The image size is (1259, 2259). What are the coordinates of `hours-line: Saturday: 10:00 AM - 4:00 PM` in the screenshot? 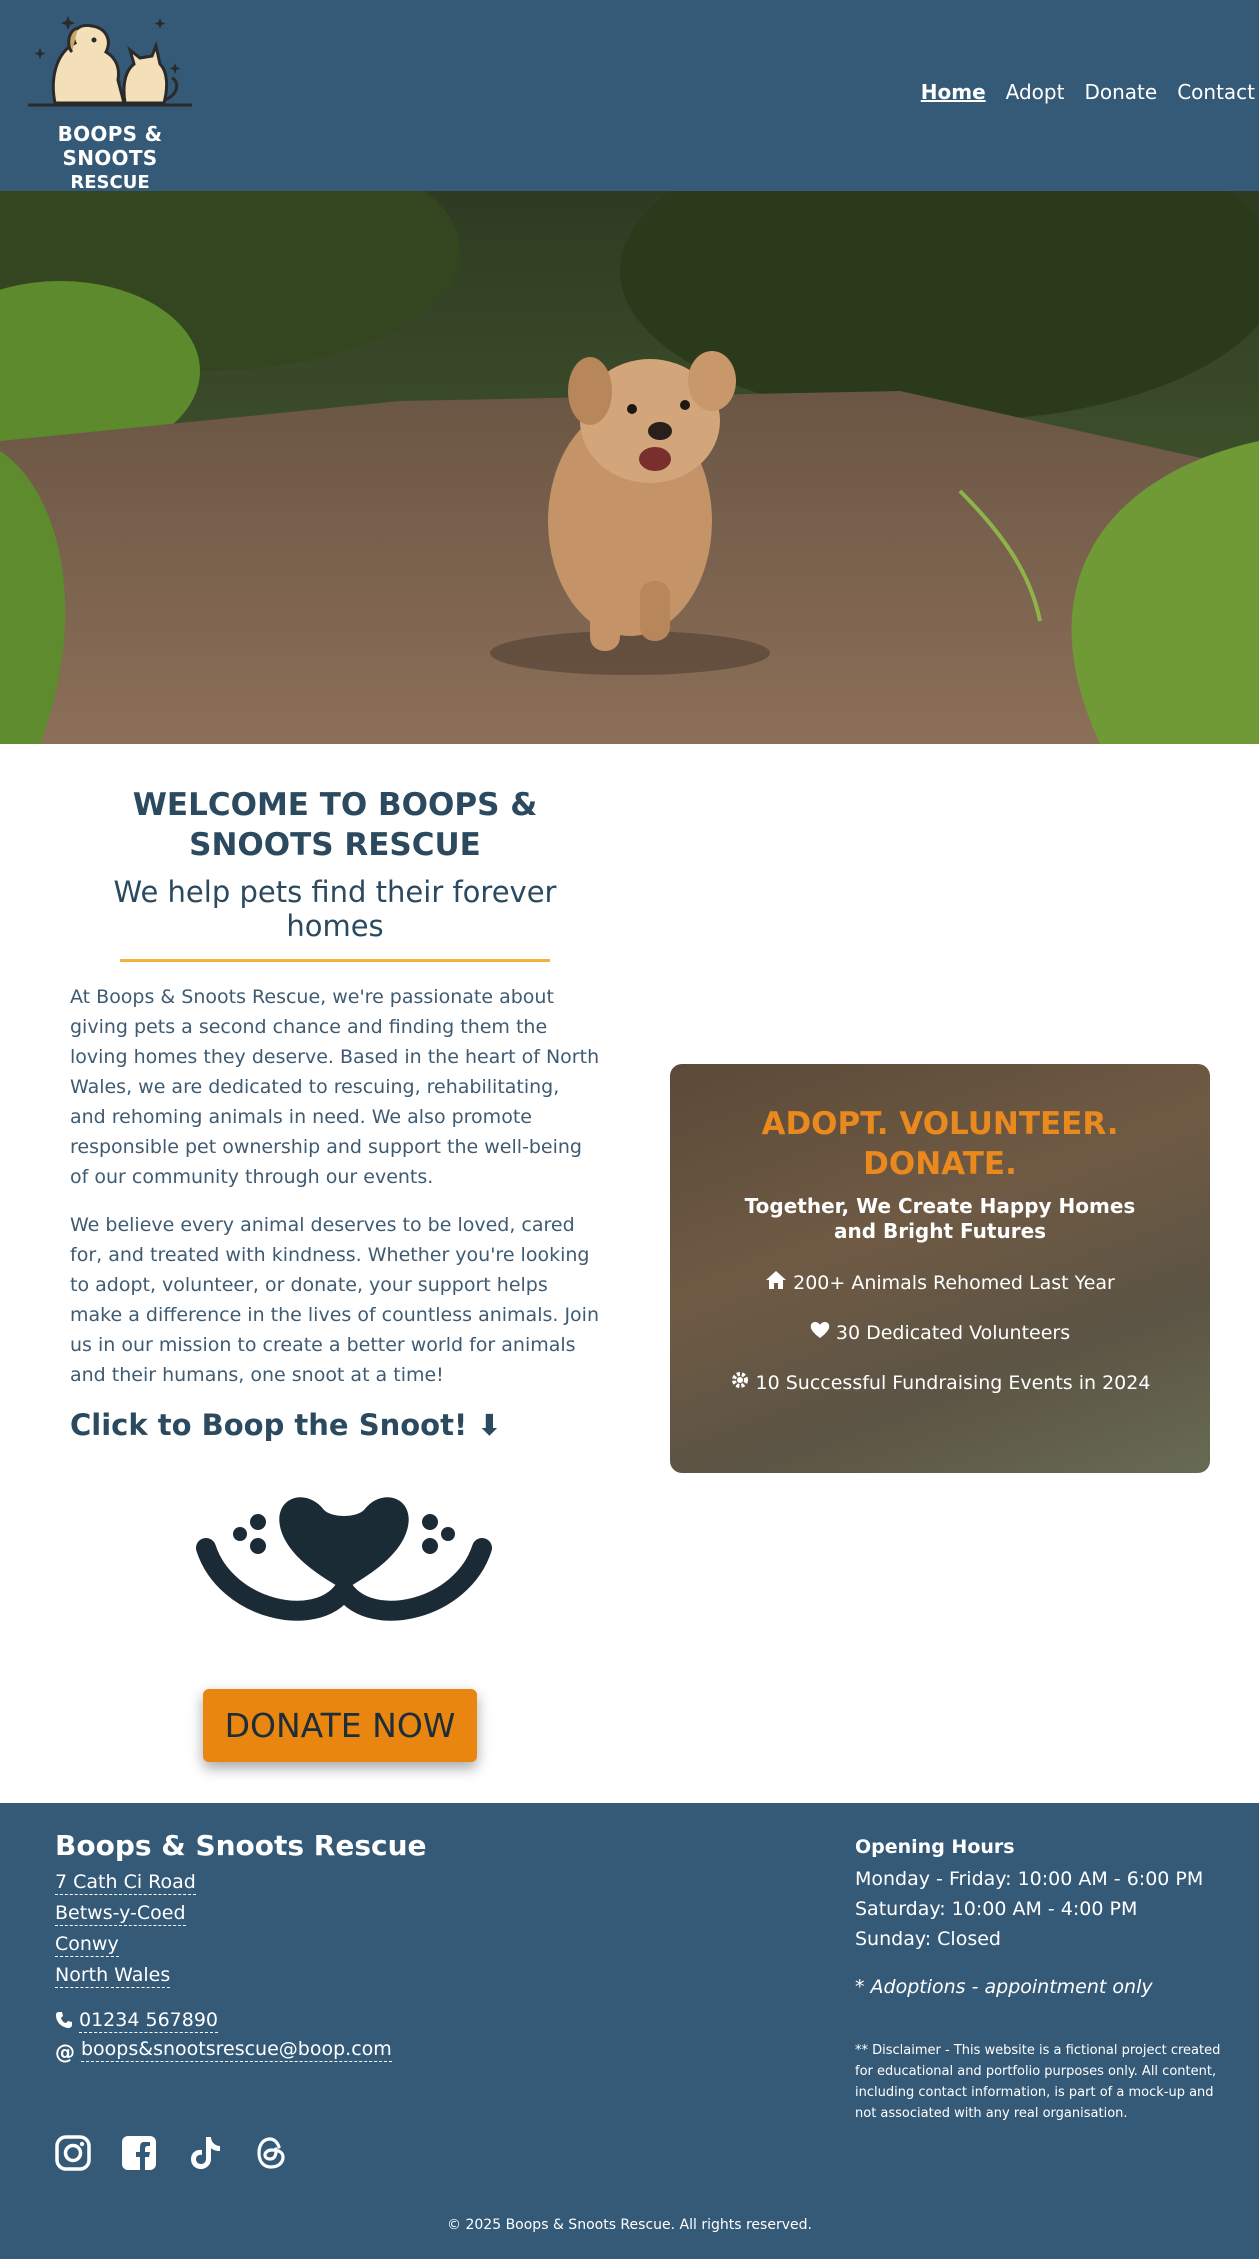 It's located at (996, 1909).